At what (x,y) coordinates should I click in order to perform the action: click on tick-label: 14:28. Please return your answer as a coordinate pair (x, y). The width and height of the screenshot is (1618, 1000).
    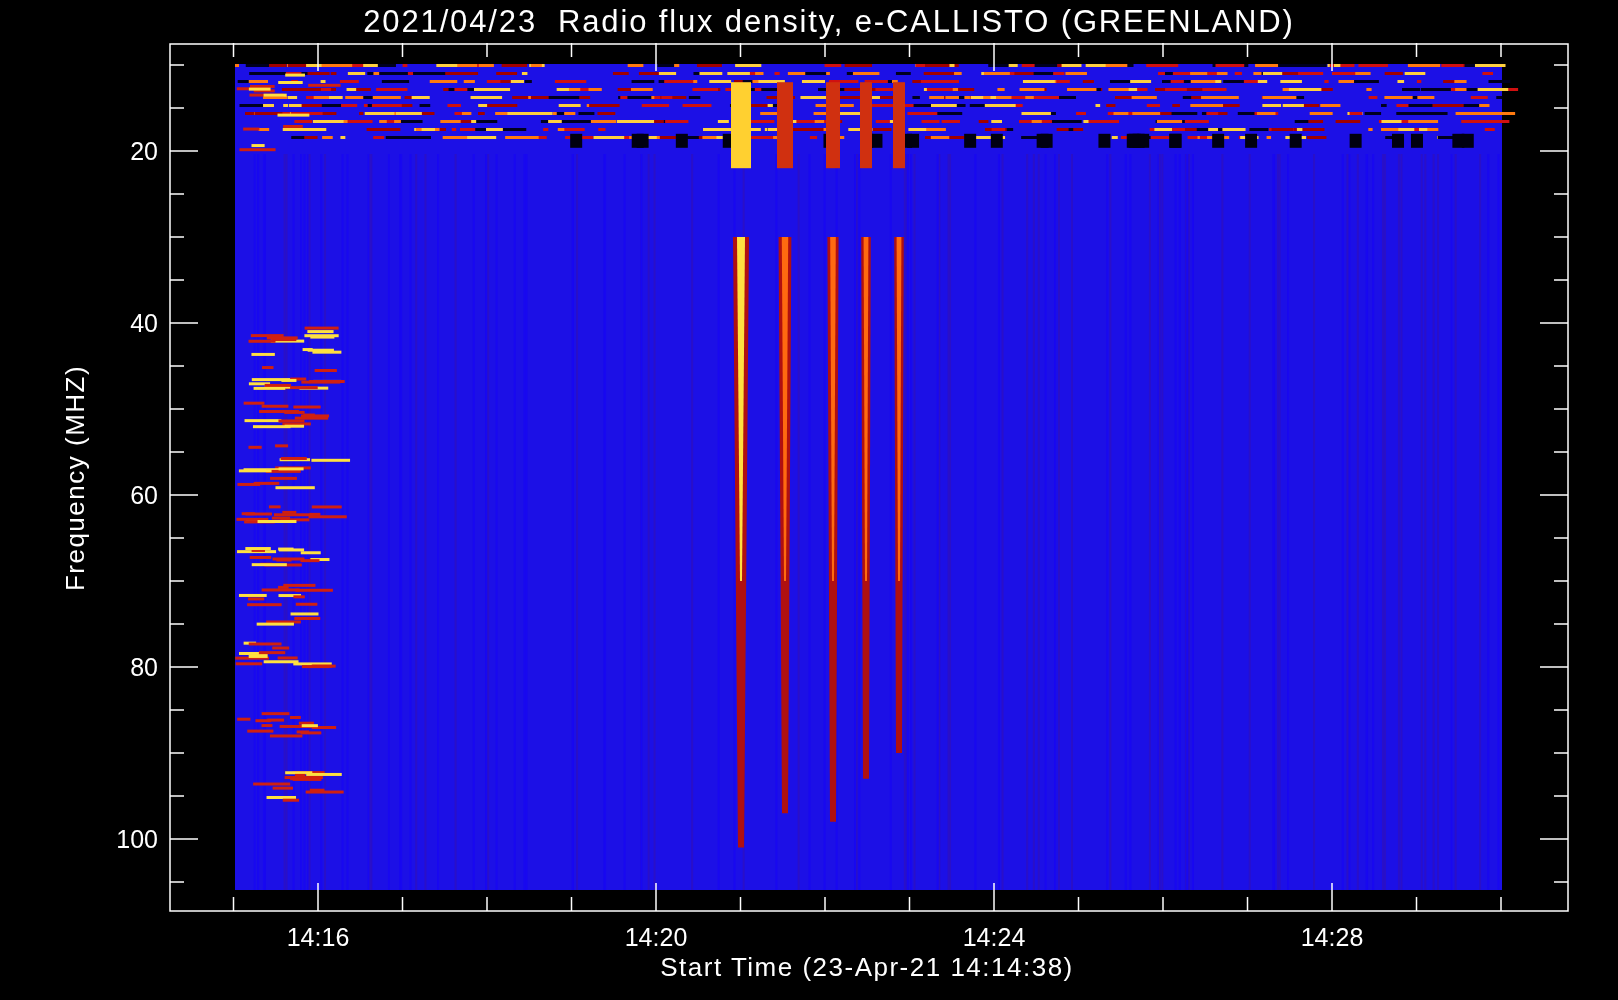
    Looking at the image, I should click on (1332, 937).